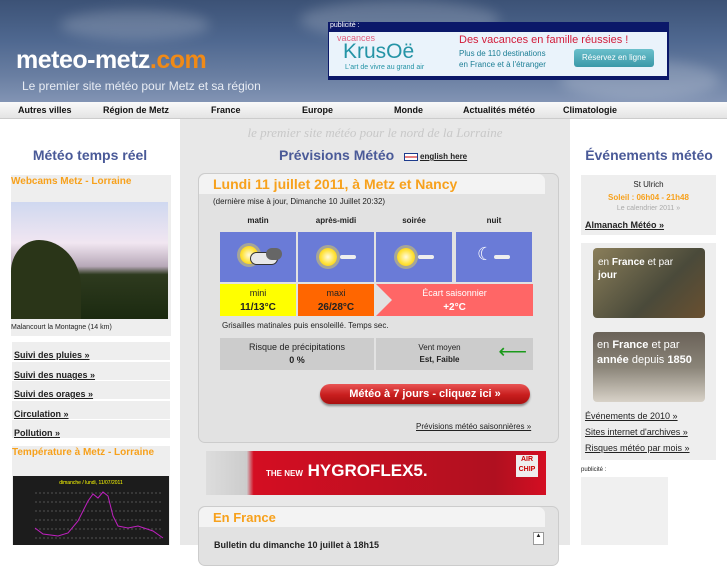  What do you see at coordinates (648, 208) in the screenshot?
I see `calendar-link: Le calendrier 2011 »` at bounding box center [648, 208].